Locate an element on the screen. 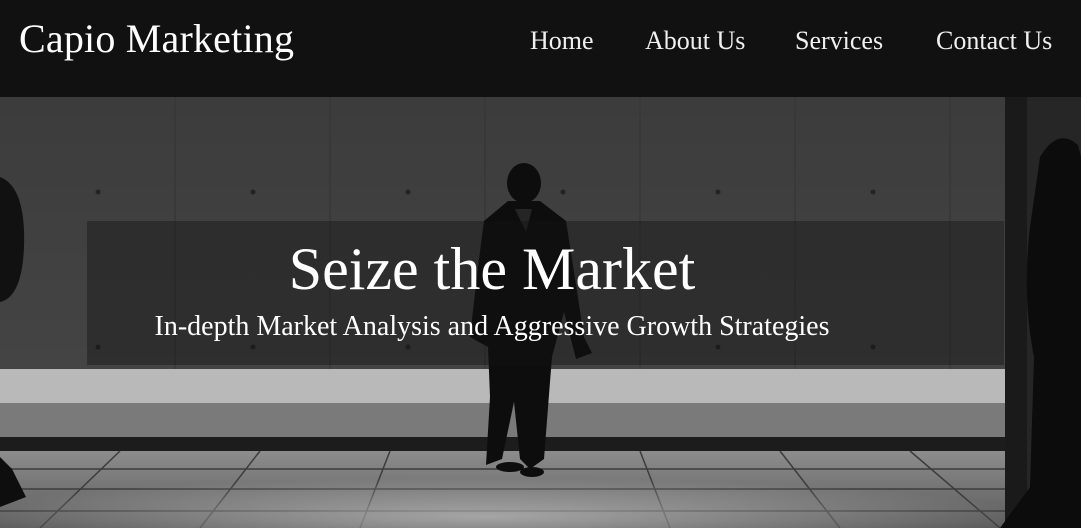 Image resolution: width=1081 pixels, height=528 pixels. nav-link-contact-us: Contact Us is located at coordinates (994, 41).